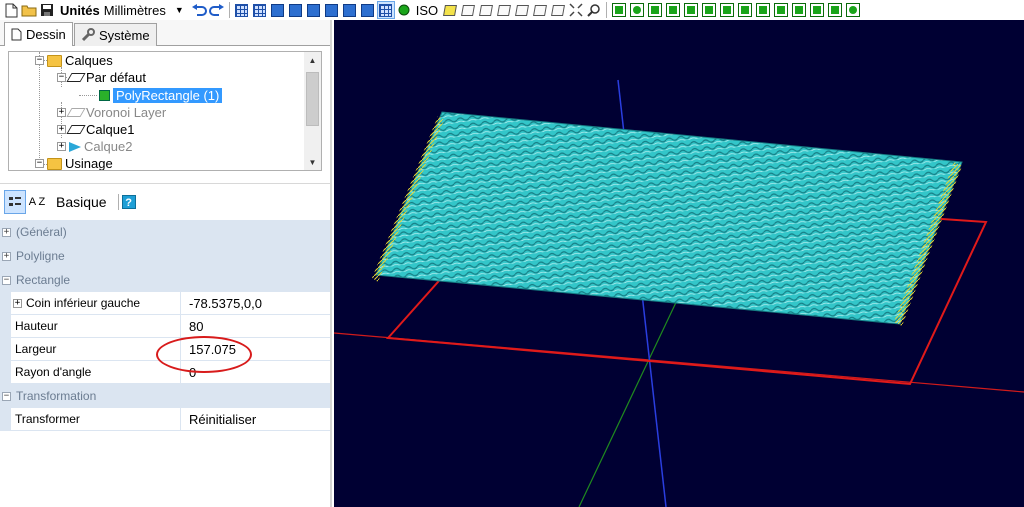 This screenshot has width=1024, height=507. Describe the element at coordinates (727, 10) in the screenshot. I see `draw-triangle-icon` at that location.